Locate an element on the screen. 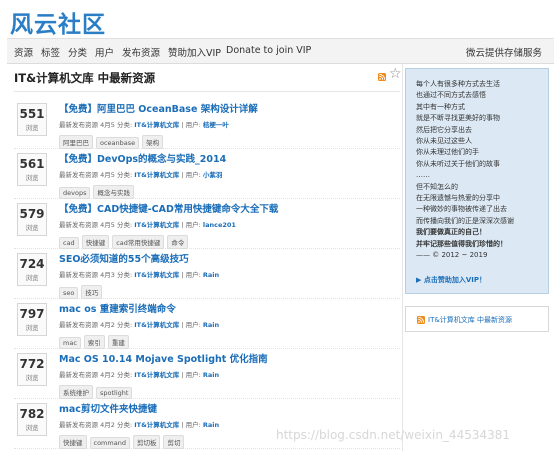 This screenshot has height=451, width=554. divider is located at coordinates (207, 91).